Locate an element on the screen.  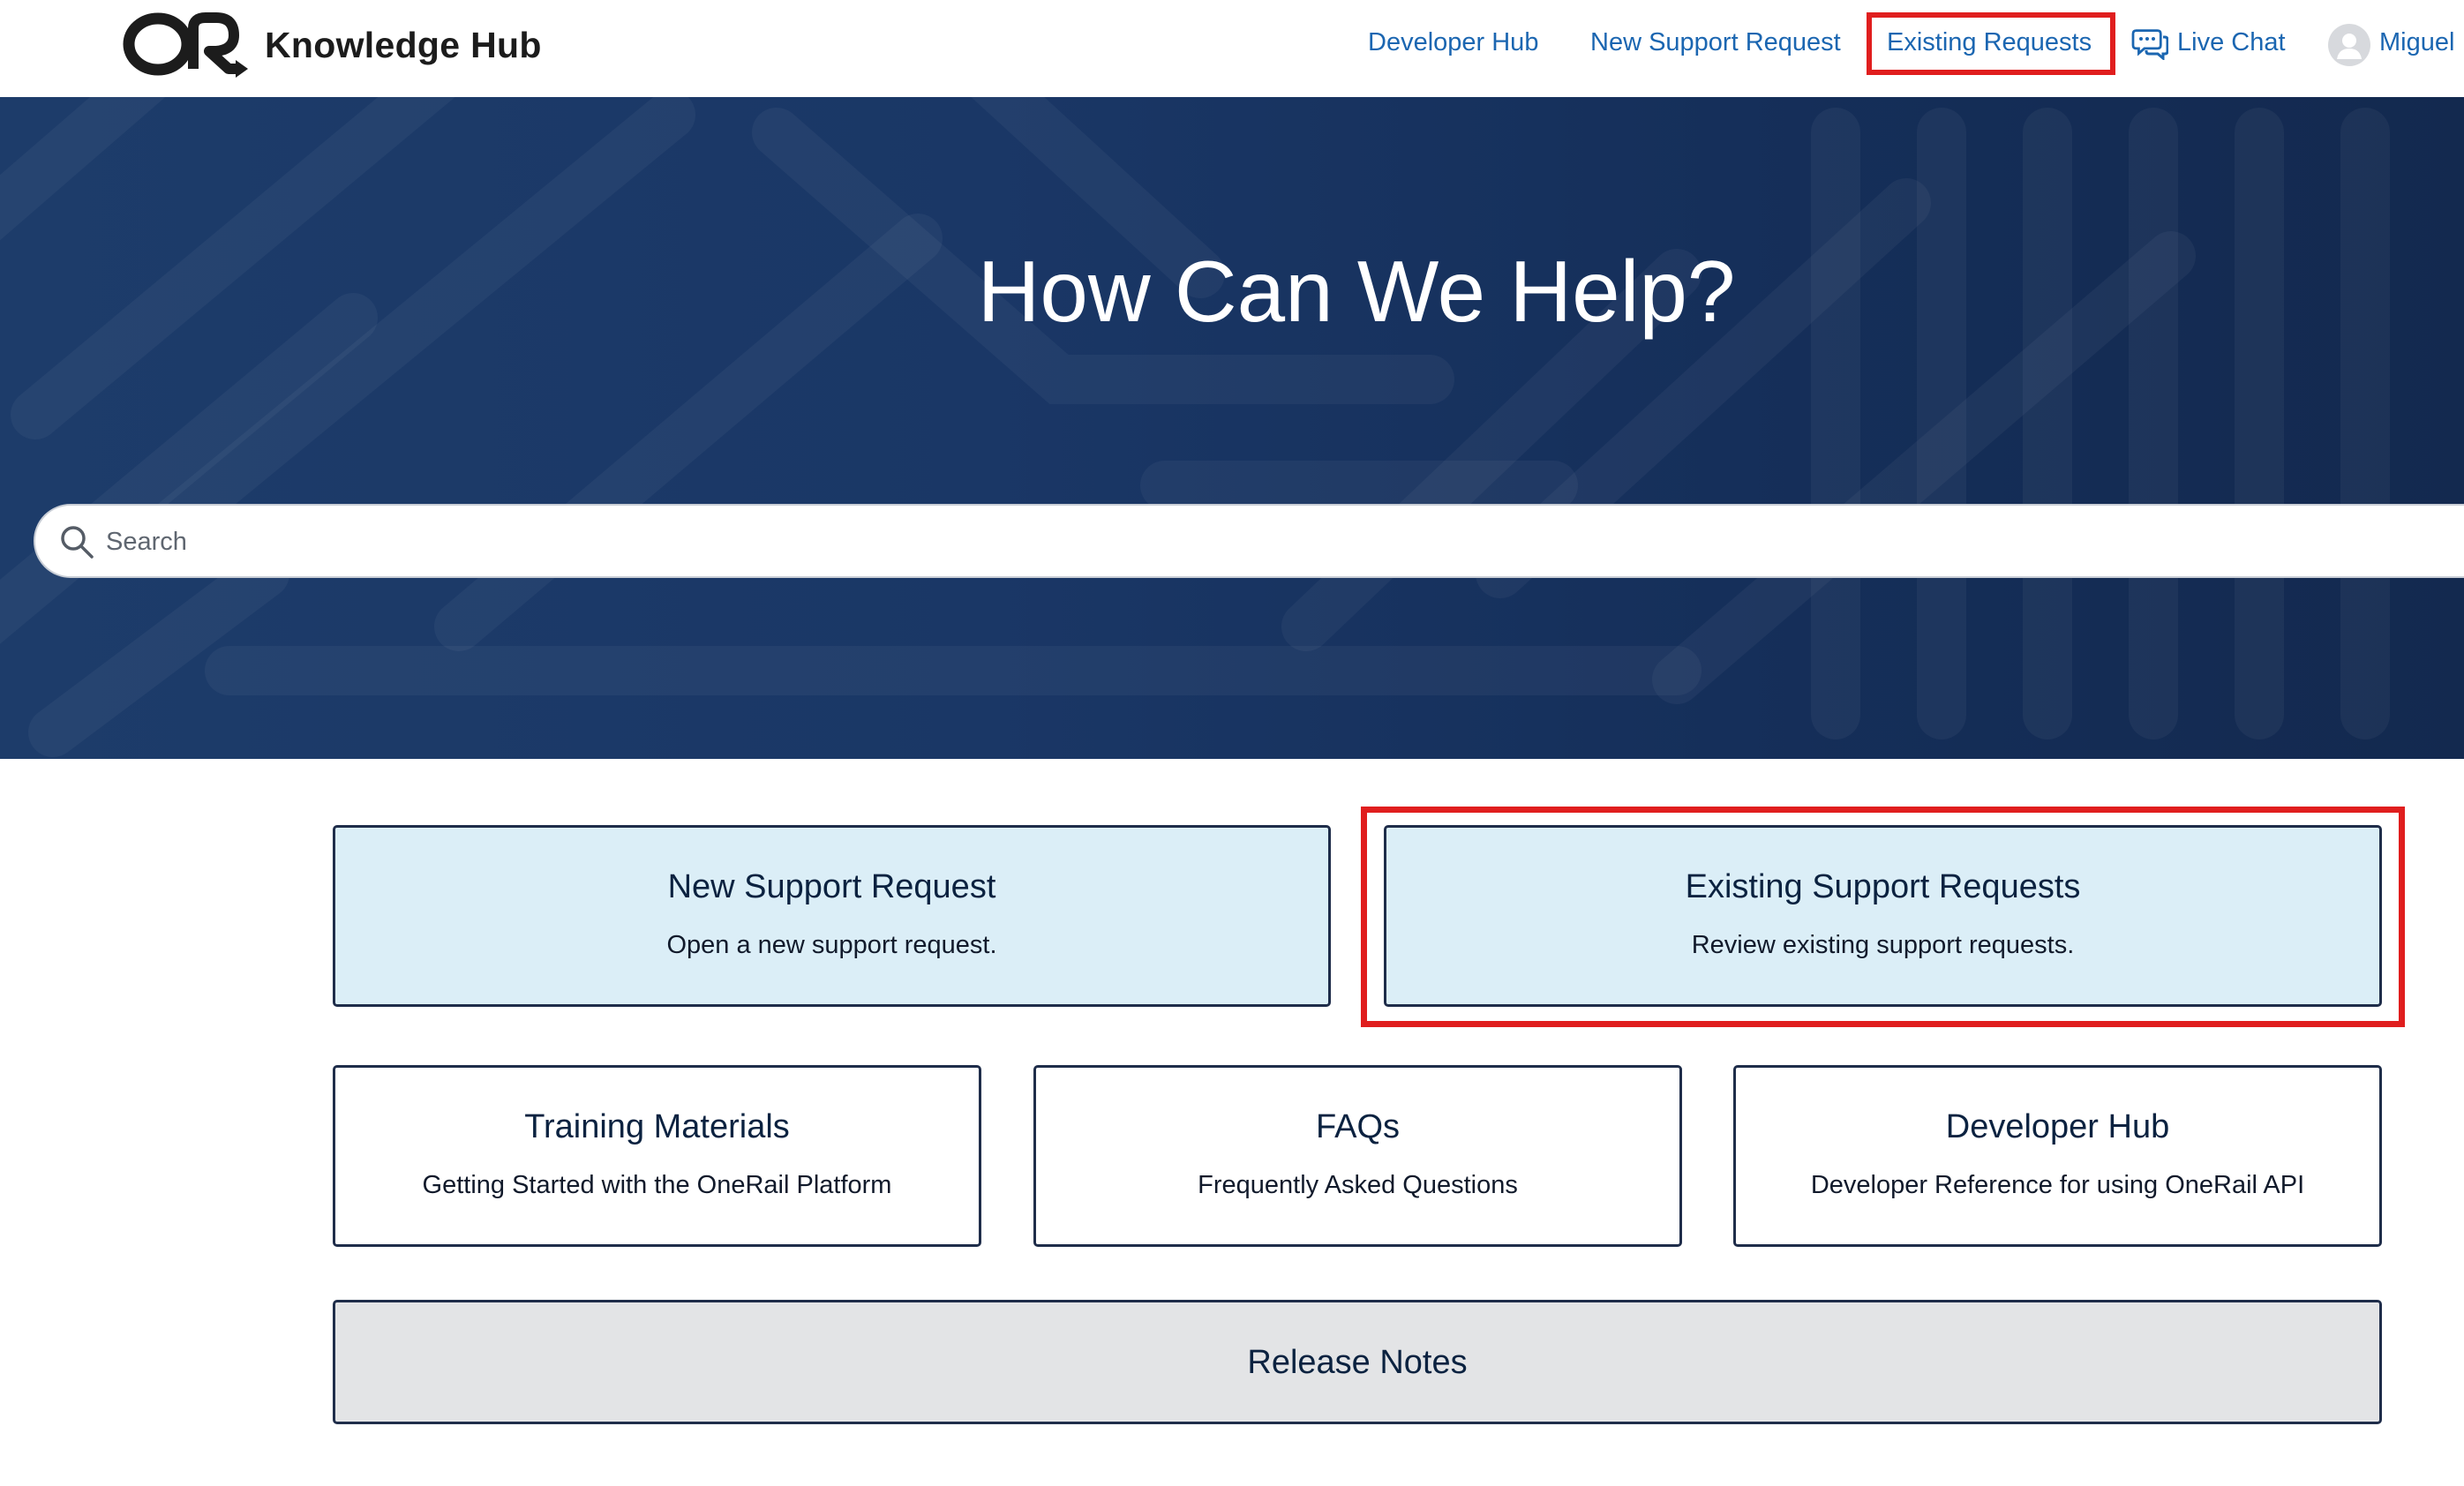
nav-live-chat: Live Chat is located at coordinates (2231, 42).